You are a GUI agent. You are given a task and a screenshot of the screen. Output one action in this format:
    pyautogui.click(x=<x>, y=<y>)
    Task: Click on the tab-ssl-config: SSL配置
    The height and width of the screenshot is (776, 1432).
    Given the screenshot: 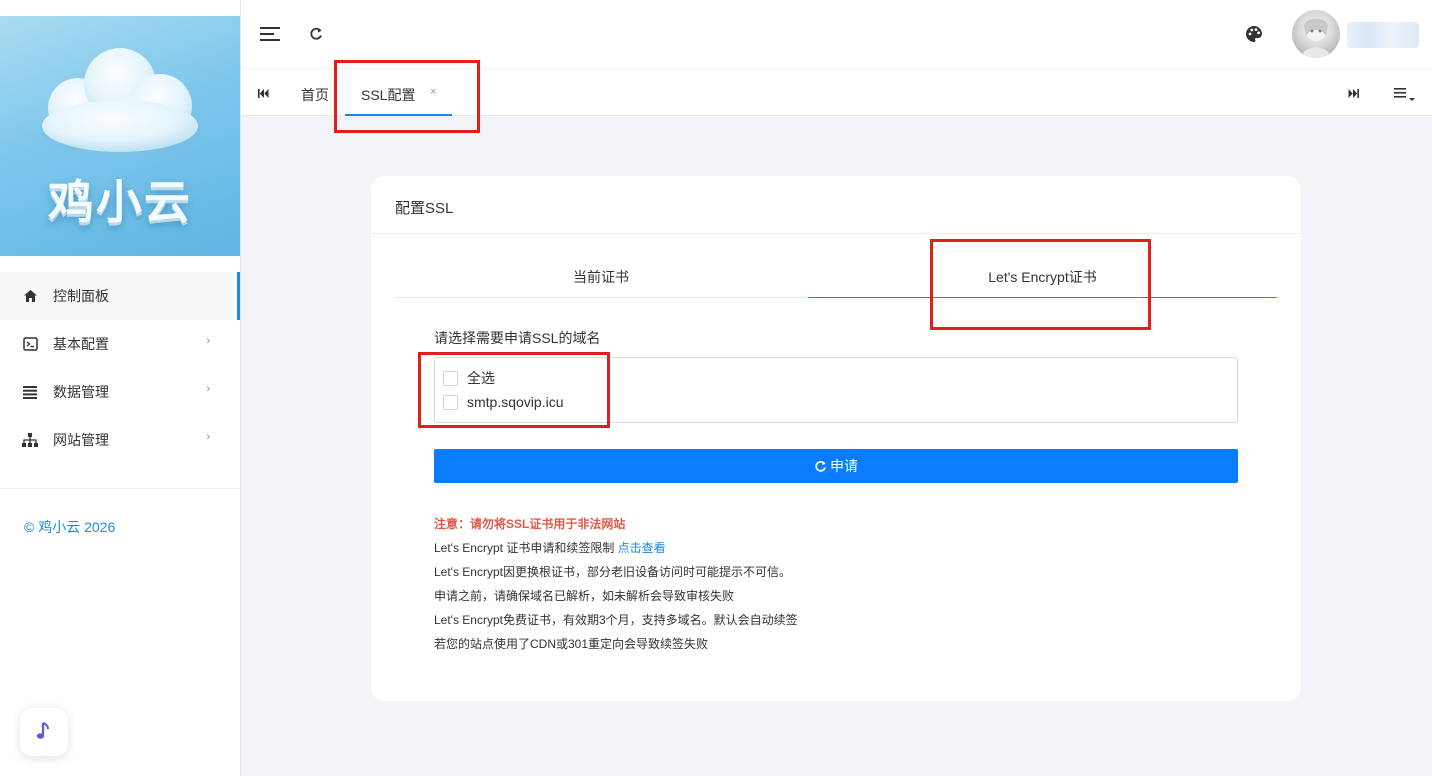 What is the action you would take?
    pyautogui.click(x=388, y=95)
    